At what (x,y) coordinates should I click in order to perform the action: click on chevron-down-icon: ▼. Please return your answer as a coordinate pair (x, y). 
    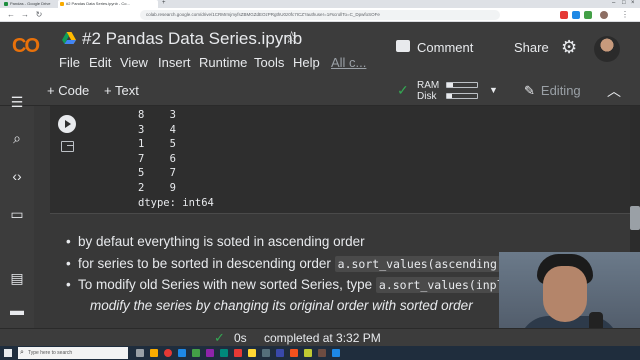
    Looking at the image, I should click on (493, 90).